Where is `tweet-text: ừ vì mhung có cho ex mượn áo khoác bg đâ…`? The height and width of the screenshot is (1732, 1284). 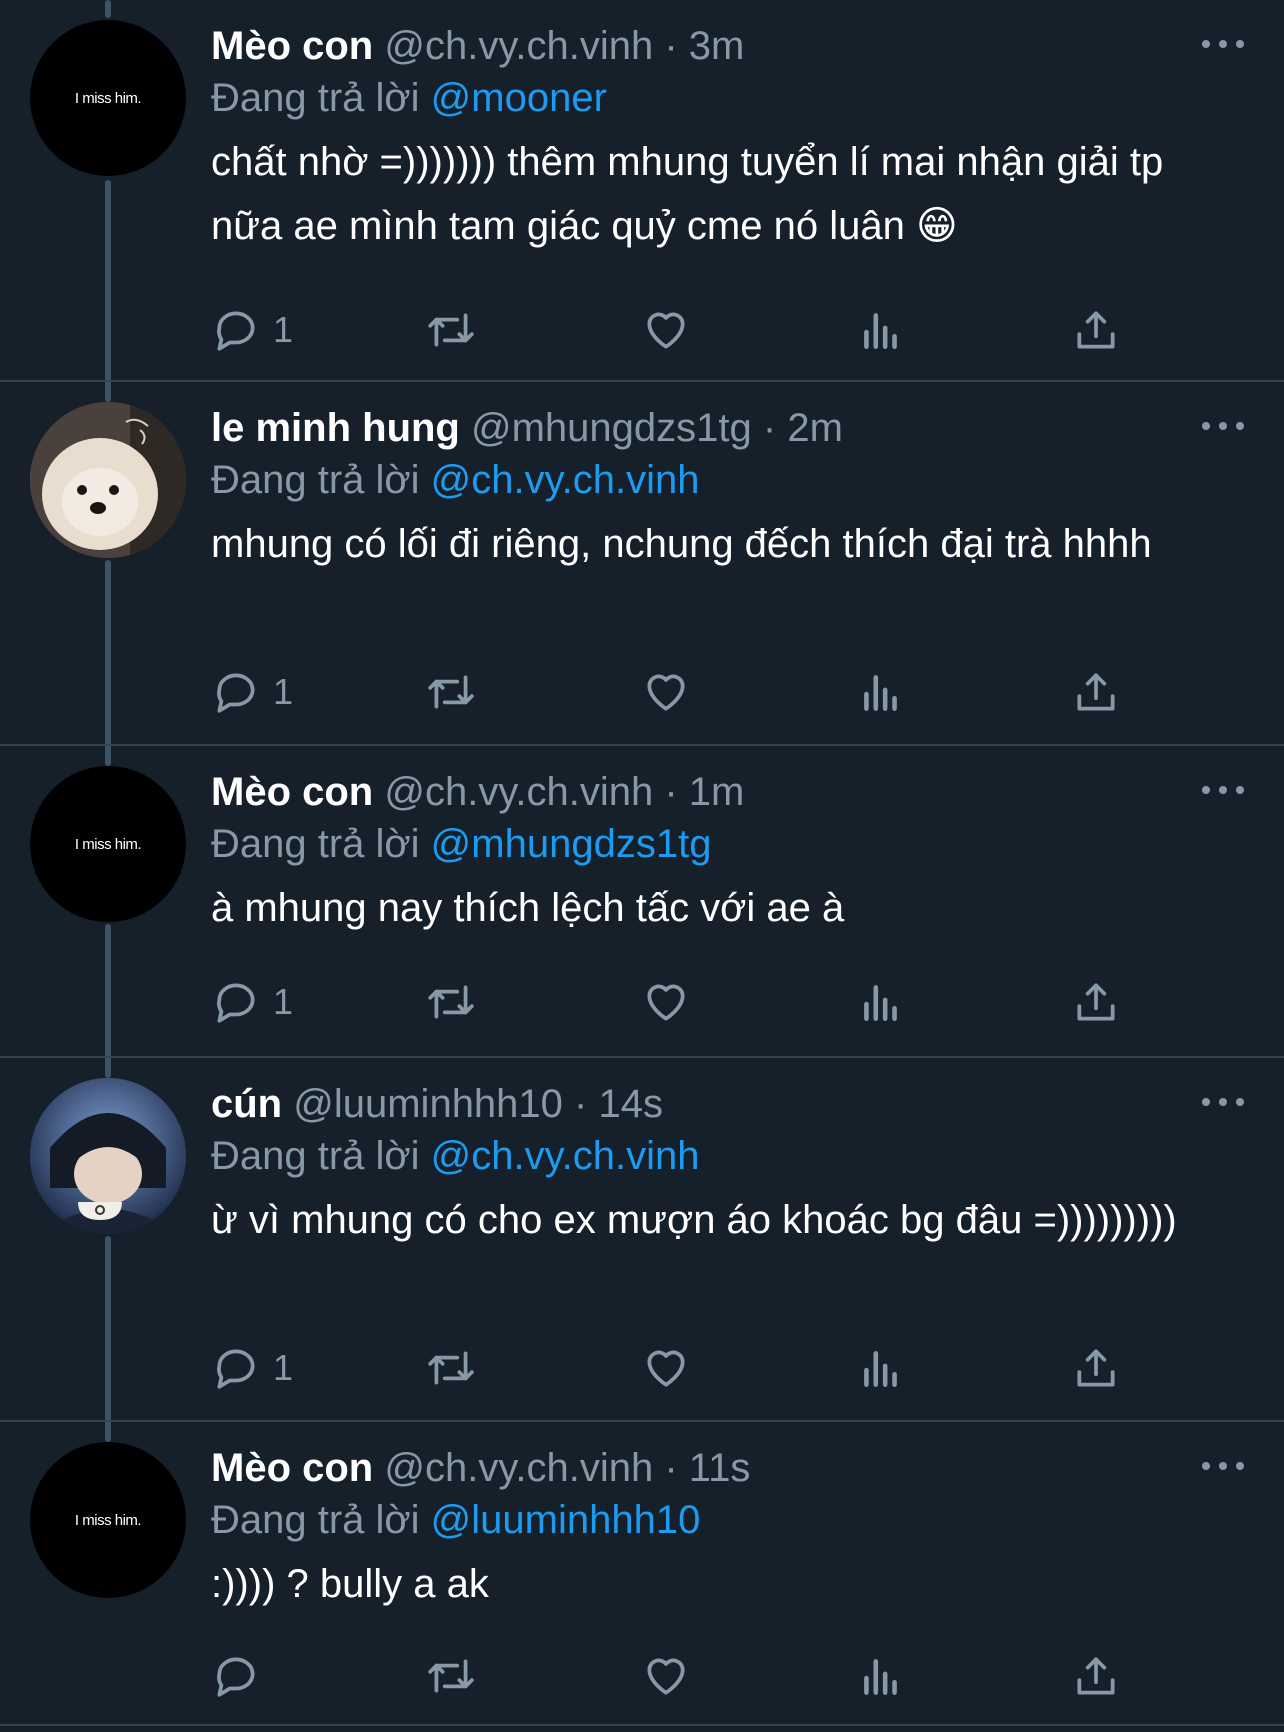
tweet-text: ừ vì mhung có cho ex mượn áo khoác bg đâ… is located at coordinates (694, 1220).